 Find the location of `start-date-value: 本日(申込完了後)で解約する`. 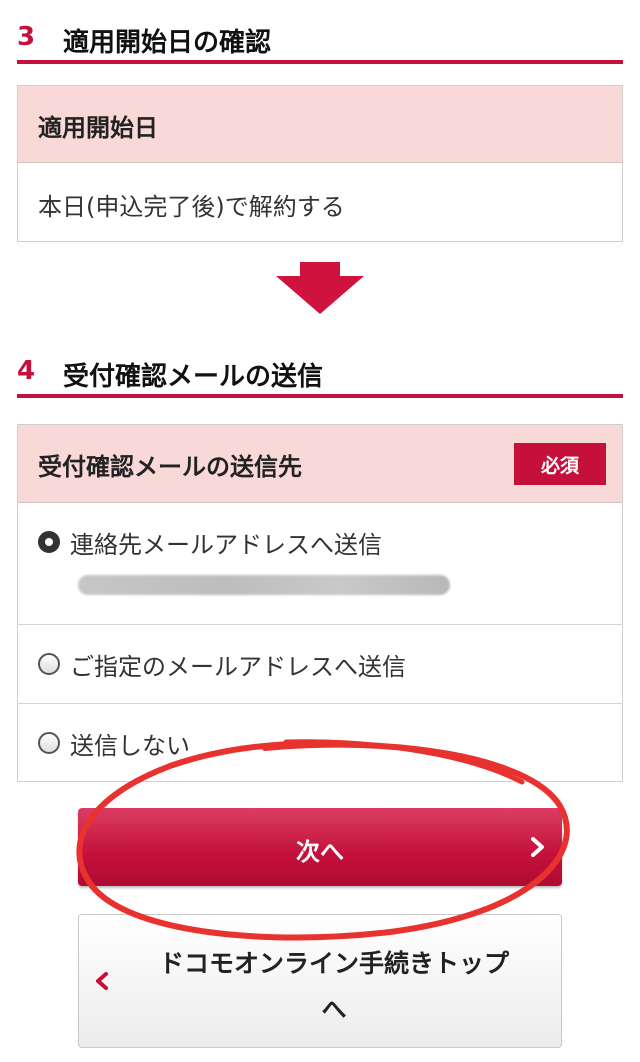

start-date-value: 本日(申込完了後)で解約する is located at coordinates (191, 207).